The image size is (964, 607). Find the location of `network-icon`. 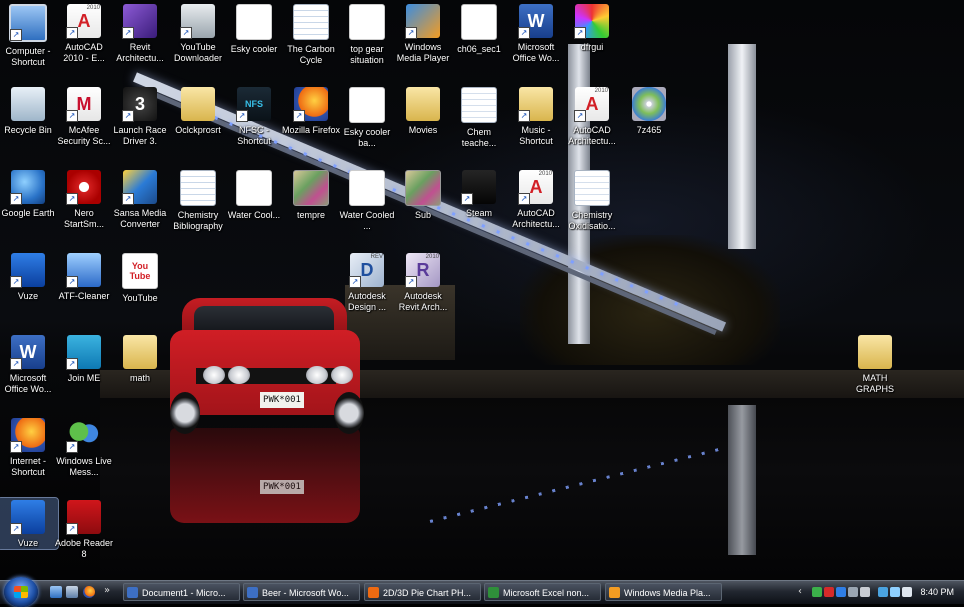

network-icon is located at coordinates (895, 592).